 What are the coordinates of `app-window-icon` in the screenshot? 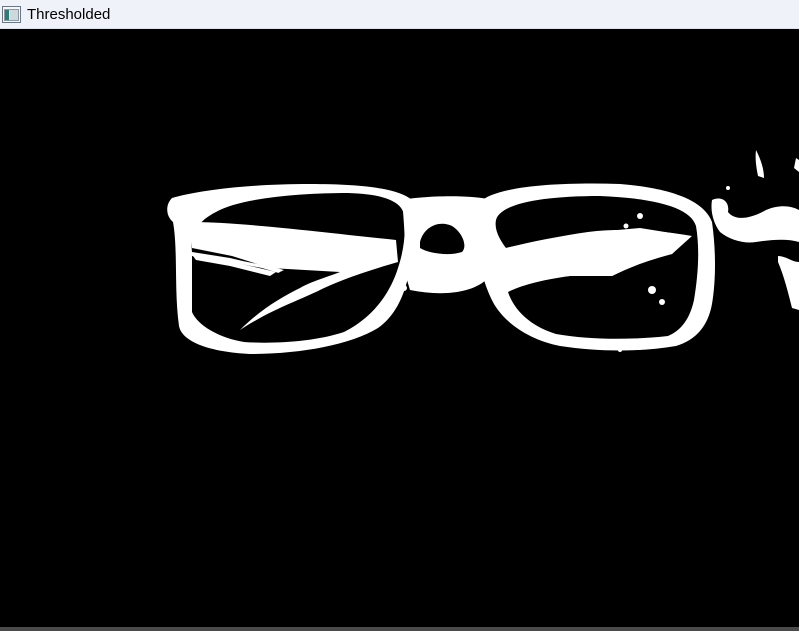 It's located at (11, 14).